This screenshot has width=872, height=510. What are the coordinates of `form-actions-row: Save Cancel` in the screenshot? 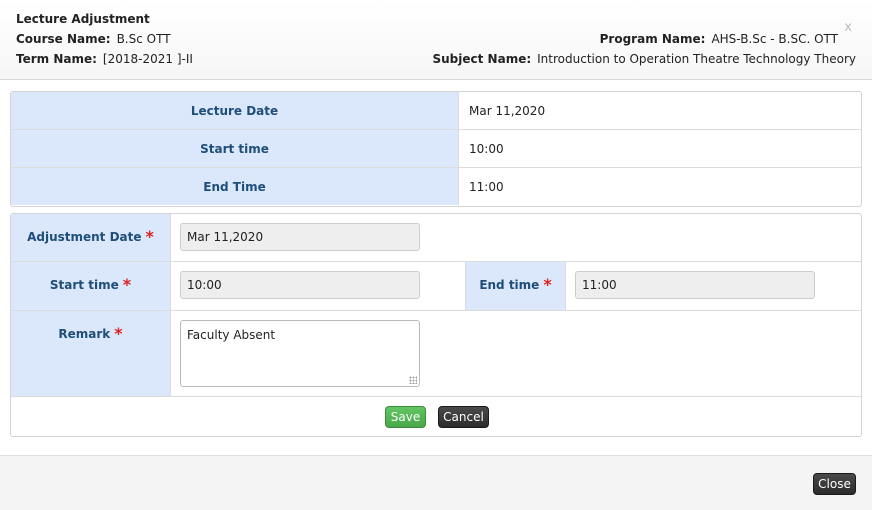 It's located at (436, 416).